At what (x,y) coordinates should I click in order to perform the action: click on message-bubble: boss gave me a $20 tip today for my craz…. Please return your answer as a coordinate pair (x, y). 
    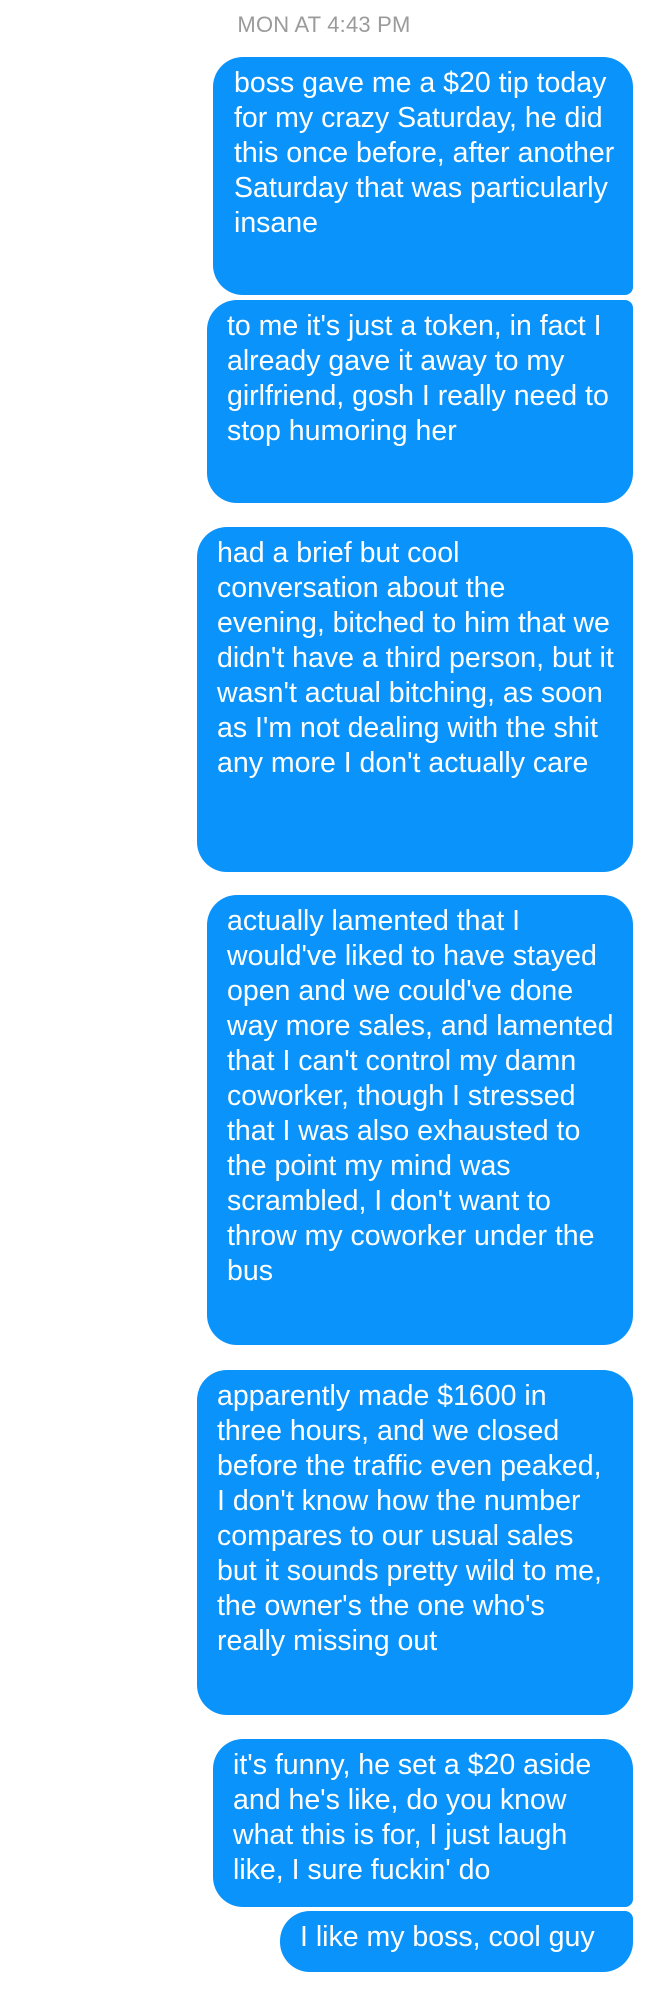
    Looking at the image, I should click on (423, 176).